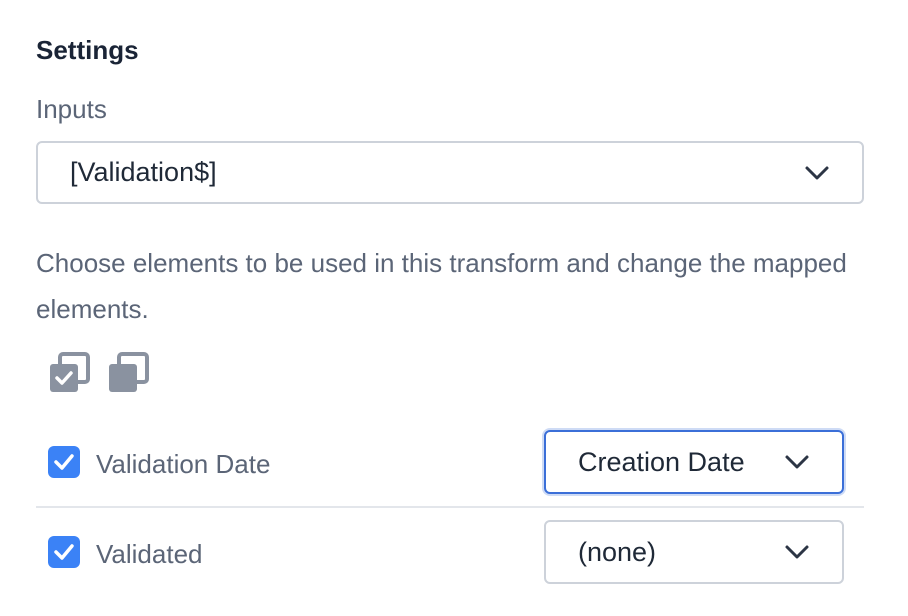 The image size is (908, 616). What do you see at coordinates (450, 172) in the screenshot?
I see `inputs-select: [Validation$]` at bounding box center [450, 172].